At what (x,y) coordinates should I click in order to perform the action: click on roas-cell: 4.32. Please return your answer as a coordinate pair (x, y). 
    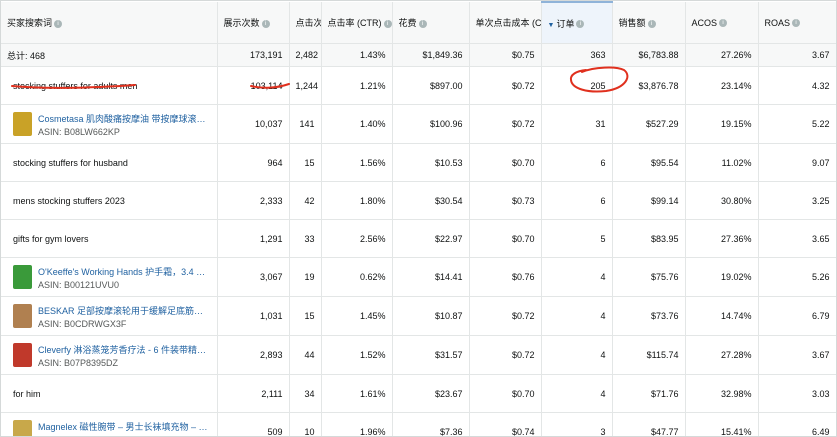
    Looking at the image, I should click on (797, 85).